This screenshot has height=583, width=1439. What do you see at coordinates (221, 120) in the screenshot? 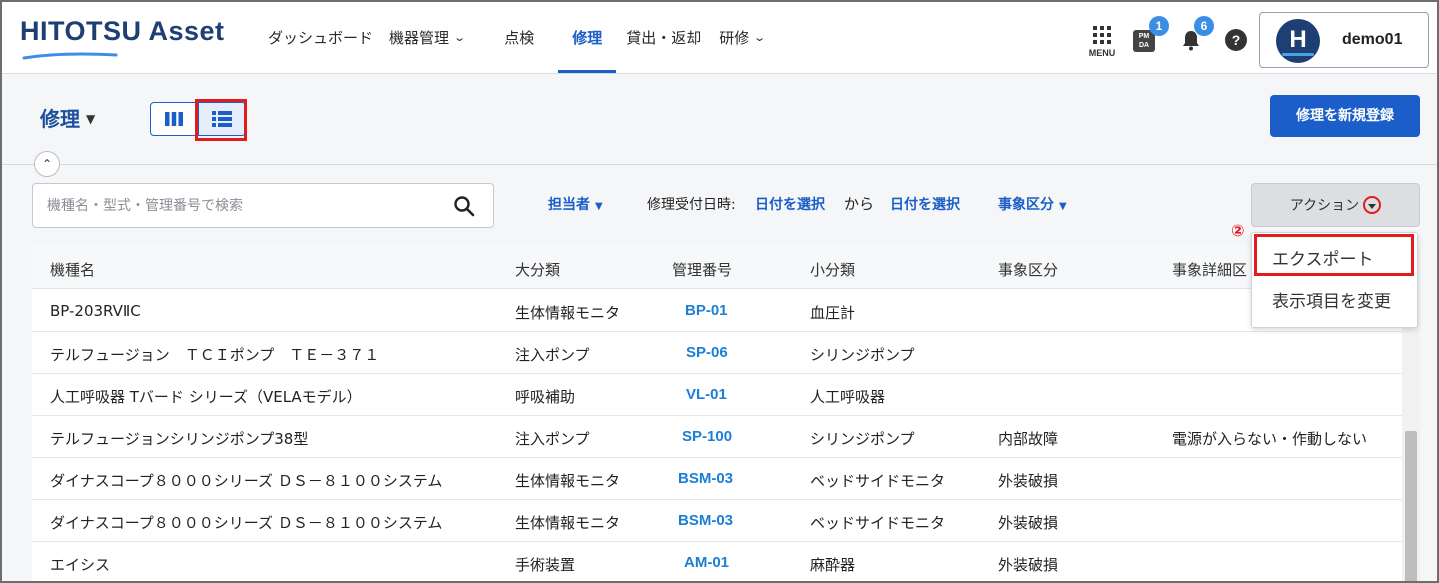
I see `list-view-highlight` at bounding box center [221, 120].